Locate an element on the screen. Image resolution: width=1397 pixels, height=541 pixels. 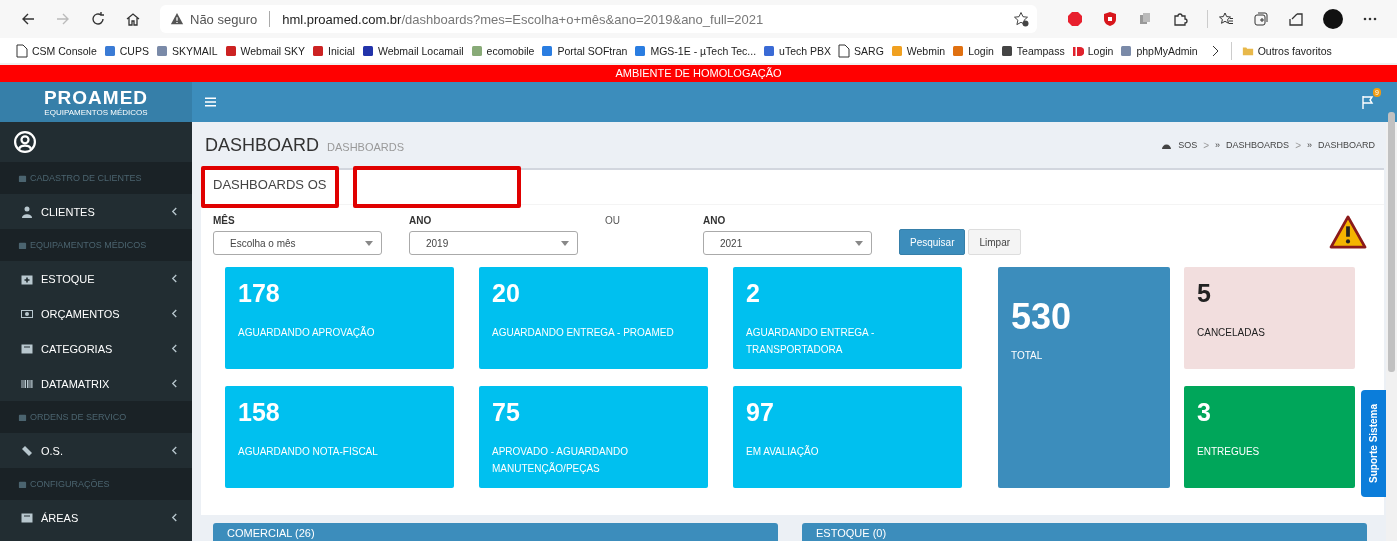
bookmark-item: ecomobile is located at coordinates (502, 50).